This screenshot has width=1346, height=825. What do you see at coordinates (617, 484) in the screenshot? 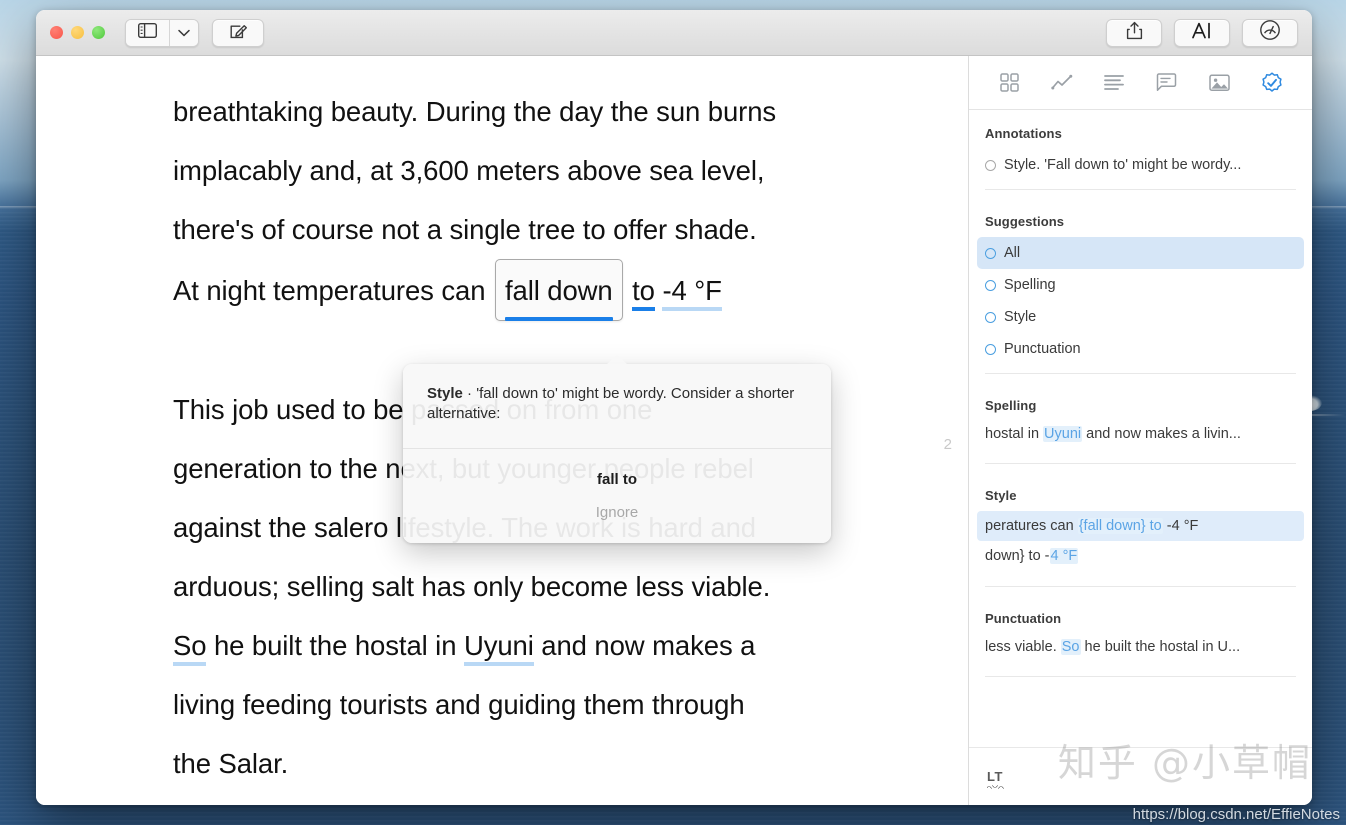
I see `popup-apply-suggestion: fall to` at bounding box center [617, 484].